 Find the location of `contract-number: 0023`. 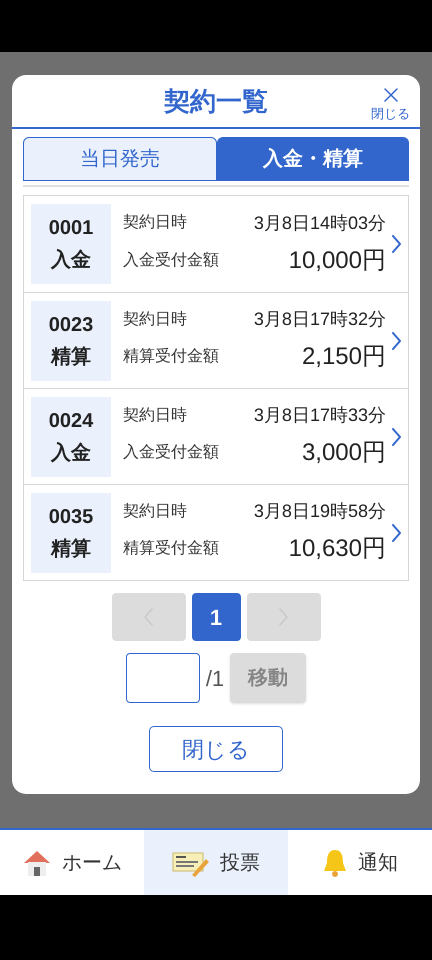

contract-number: 0023 is located at coordinates (71, 325).